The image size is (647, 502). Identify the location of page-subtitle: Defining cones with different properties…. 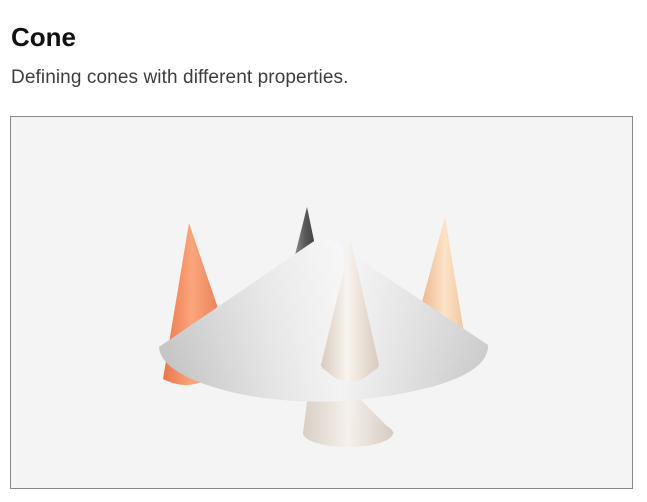
(180, 77).